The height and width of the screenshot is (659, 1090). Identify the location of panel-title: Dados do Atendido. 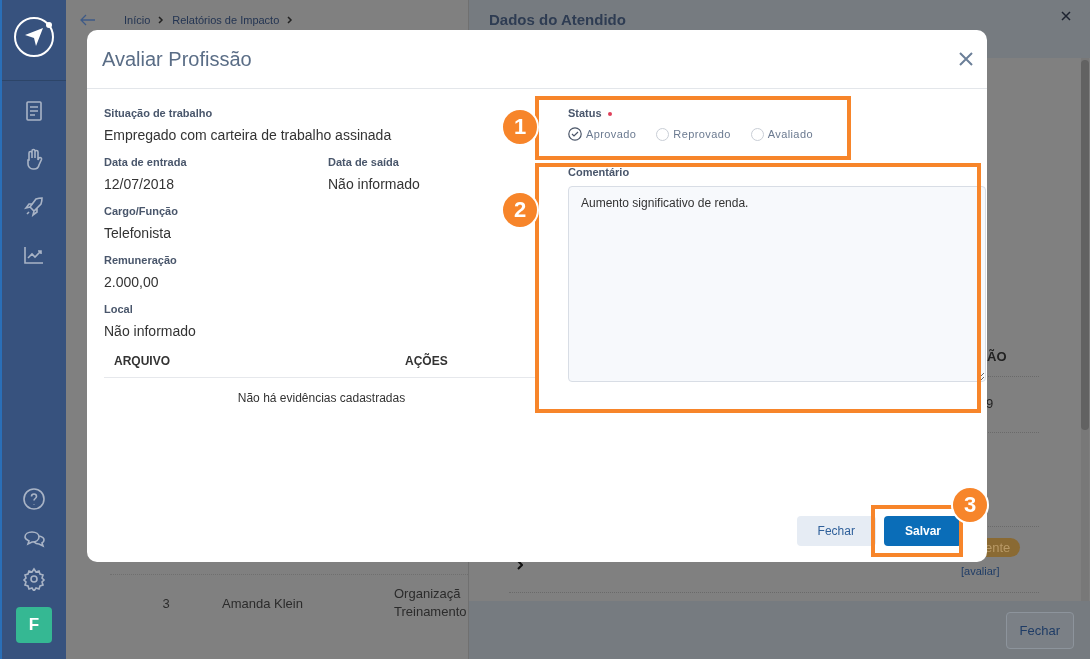
(557, 19).